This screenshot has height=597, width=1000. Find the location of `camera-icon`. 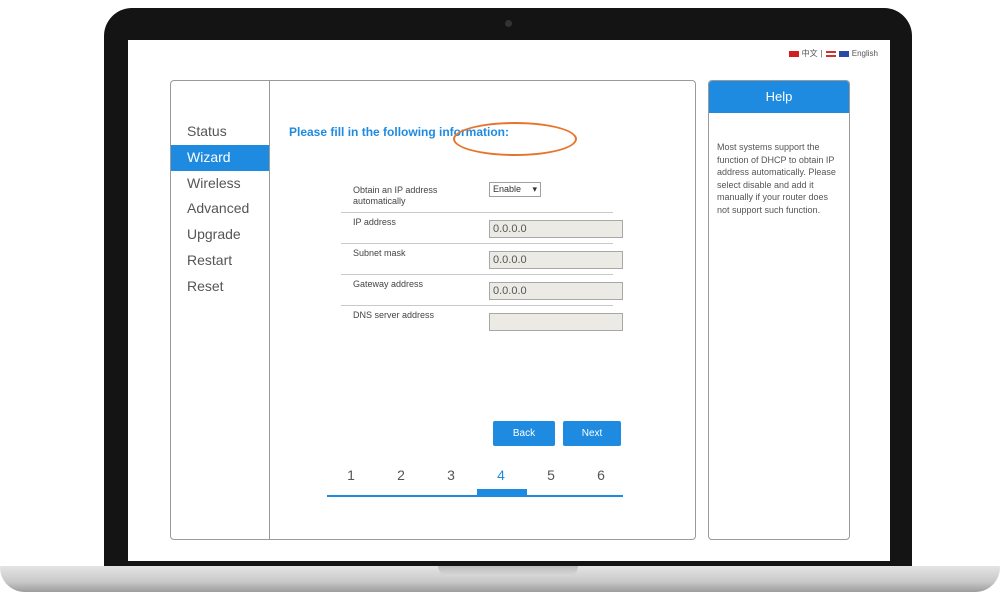

camera-icon is located at coordinates (508, 23).